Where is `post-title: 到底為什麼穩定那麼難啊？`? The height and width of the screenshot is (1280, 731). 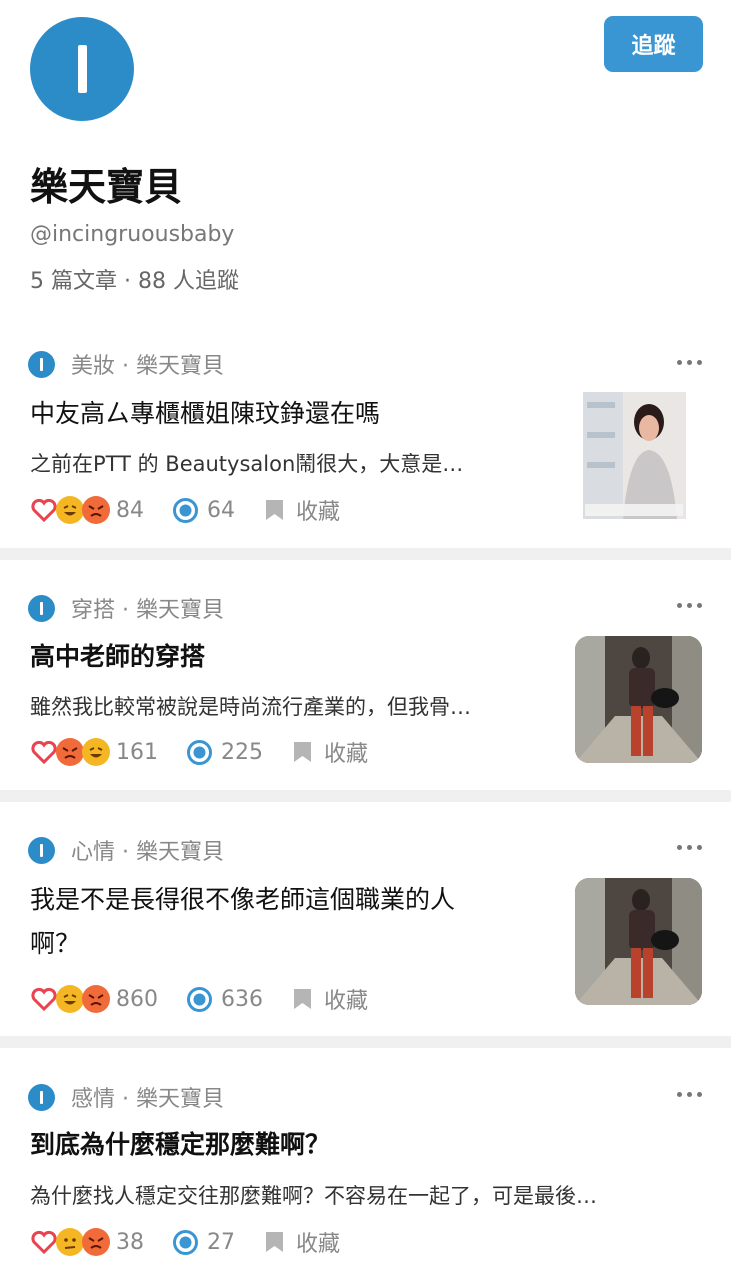
post-title: 到底為什麼穩定那麼難啊？ is located at coordinates (180, 1145).